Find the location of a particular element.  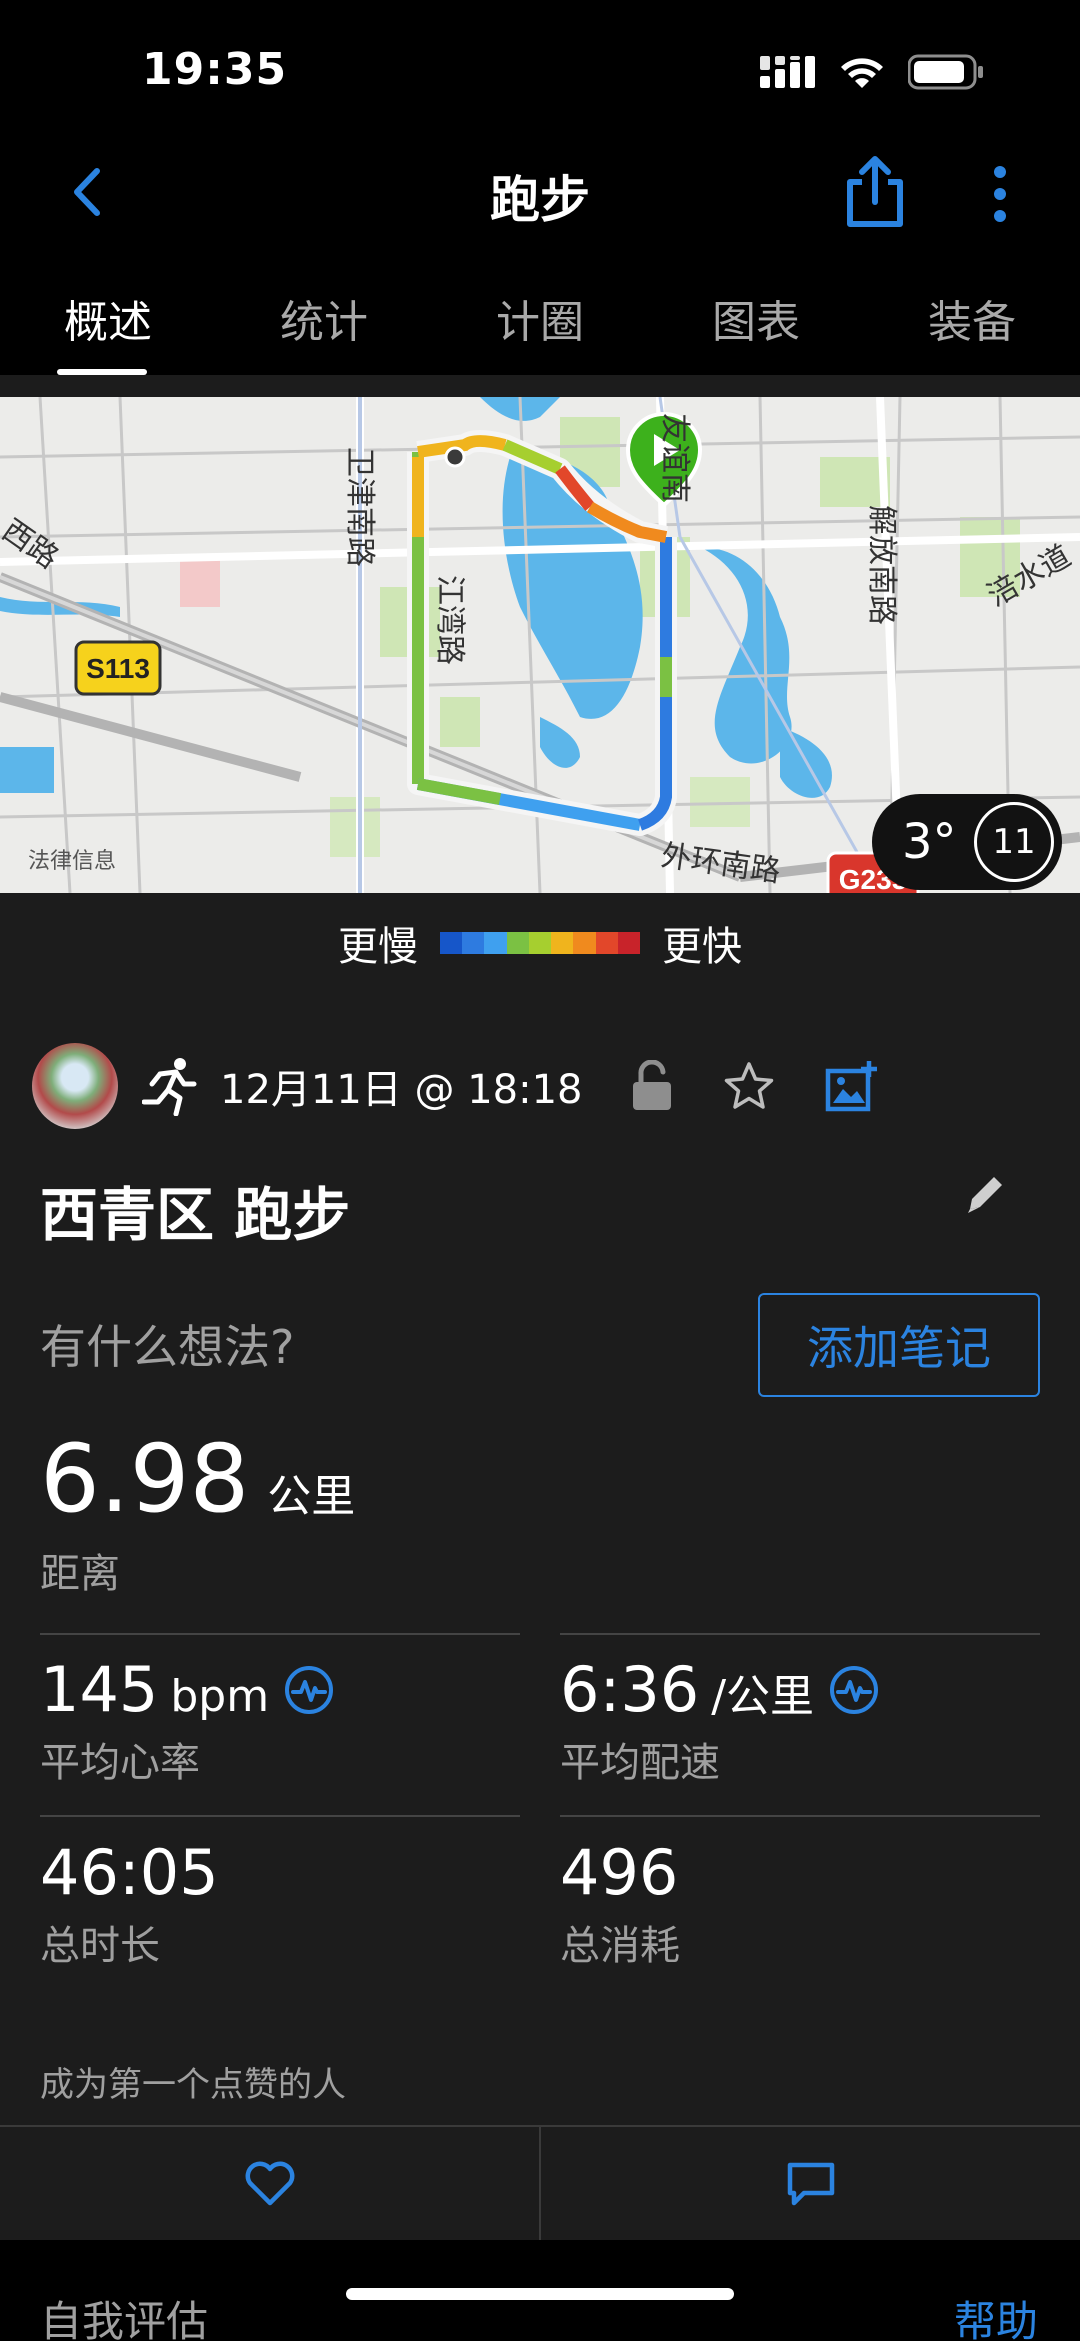

status-bar: 19:35 is located at coordinates (540, 70).